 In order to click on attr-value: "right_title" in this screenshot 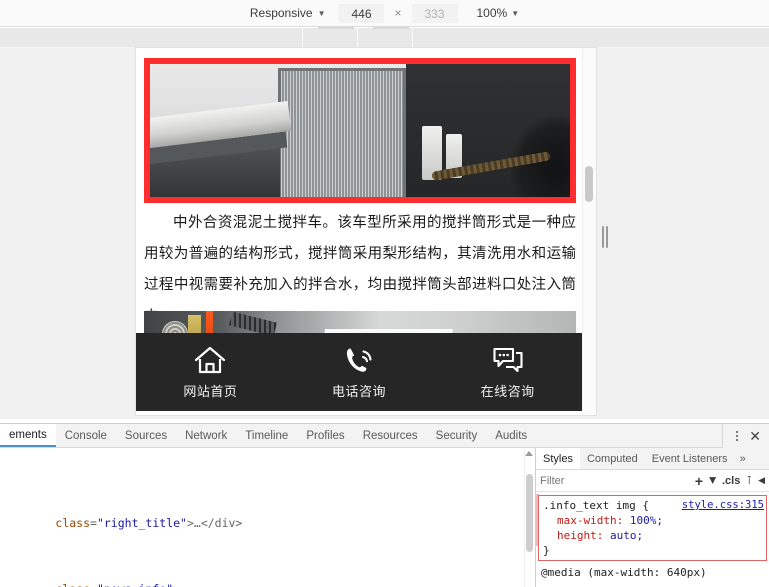, I will do `click(141, 523)`.